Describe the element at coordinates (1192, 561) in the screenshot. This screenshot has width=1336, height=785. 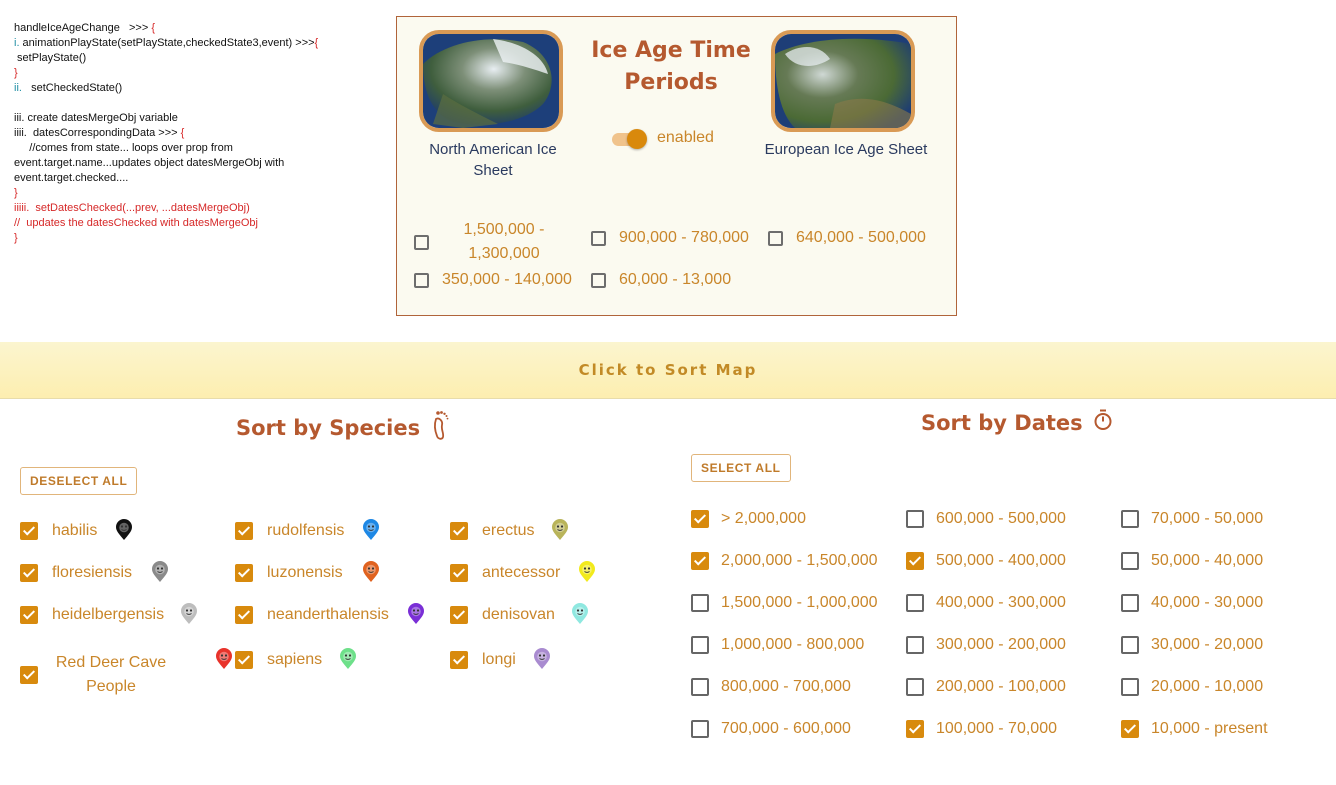
I see `date-range-checkbox: 50,000 - 40,000` at that location.